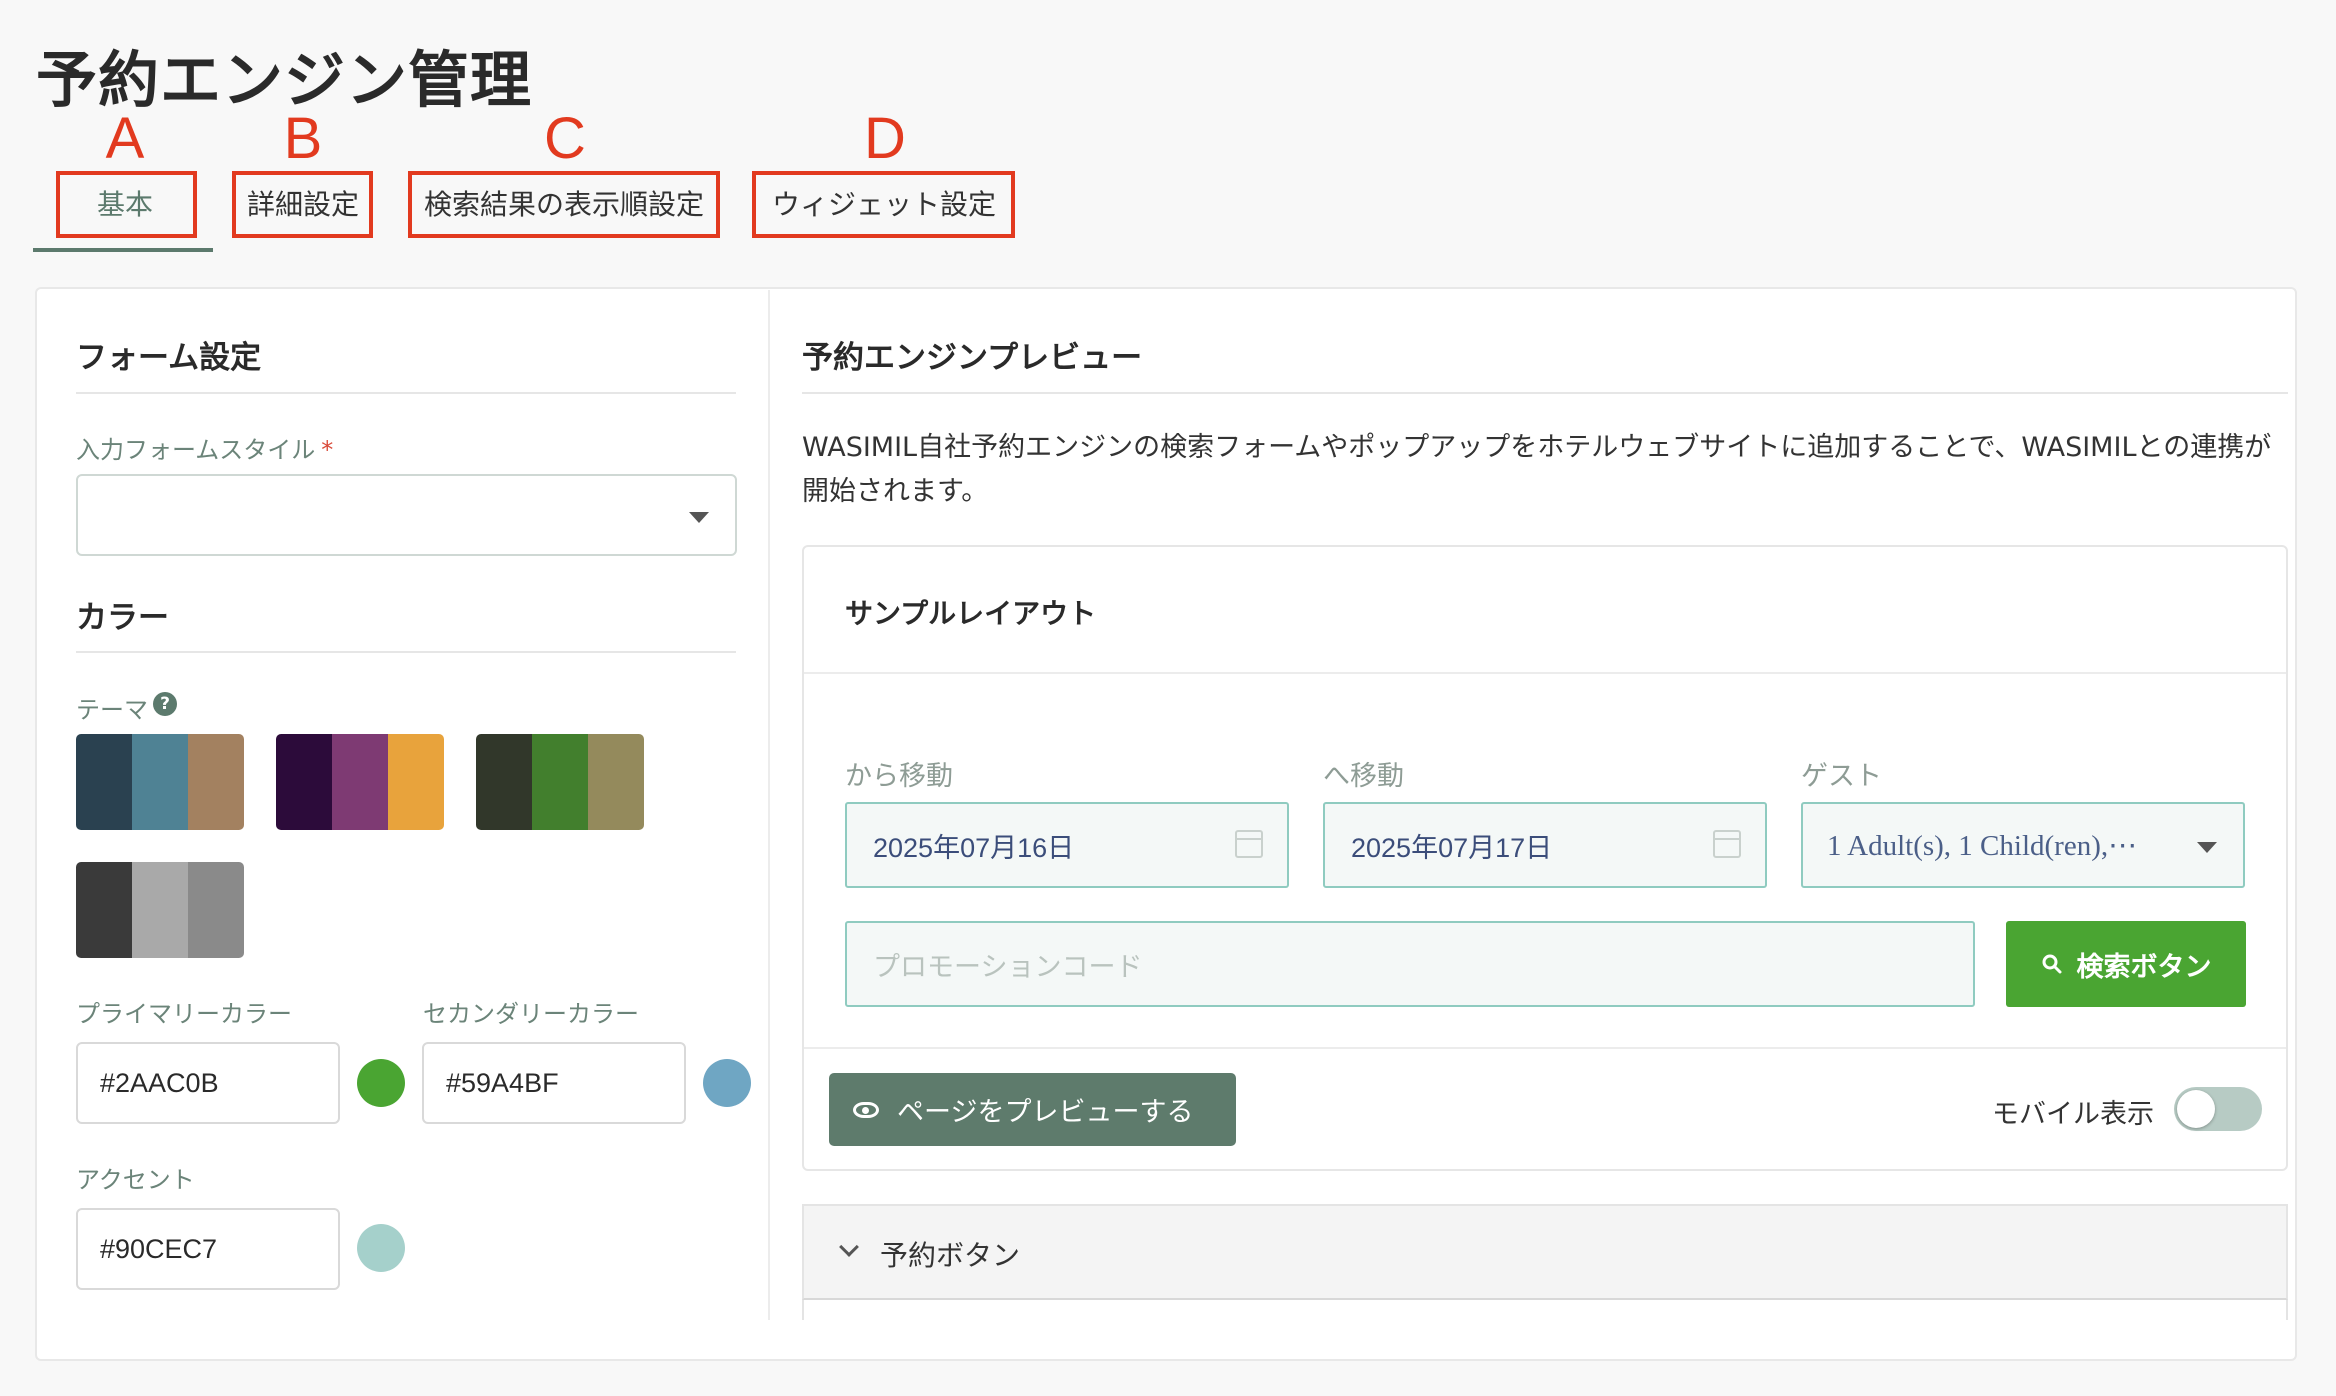 The image size is (2336, 1396). What do you see at coordinates (769, 805) in the screenshot?
I see `panel-divider` at bounding box center [769, 805].